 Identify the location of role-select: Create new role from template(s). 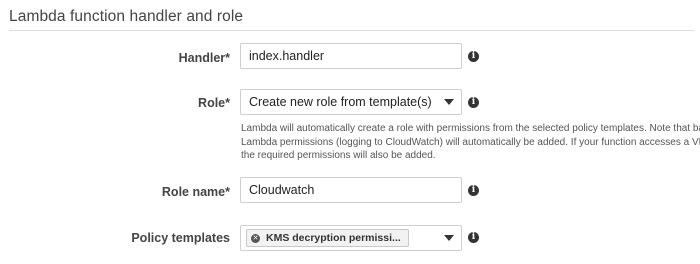
(351, 102).